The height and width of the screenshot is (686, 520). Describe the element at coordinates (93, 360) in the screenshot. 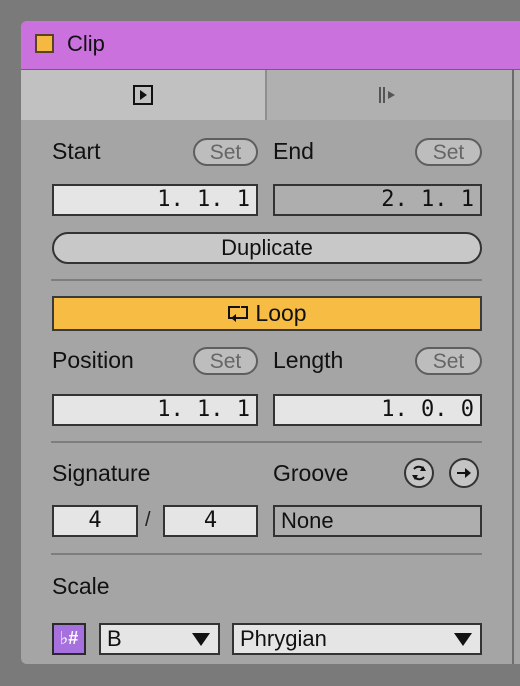

I see `position-label: Position` at that location.